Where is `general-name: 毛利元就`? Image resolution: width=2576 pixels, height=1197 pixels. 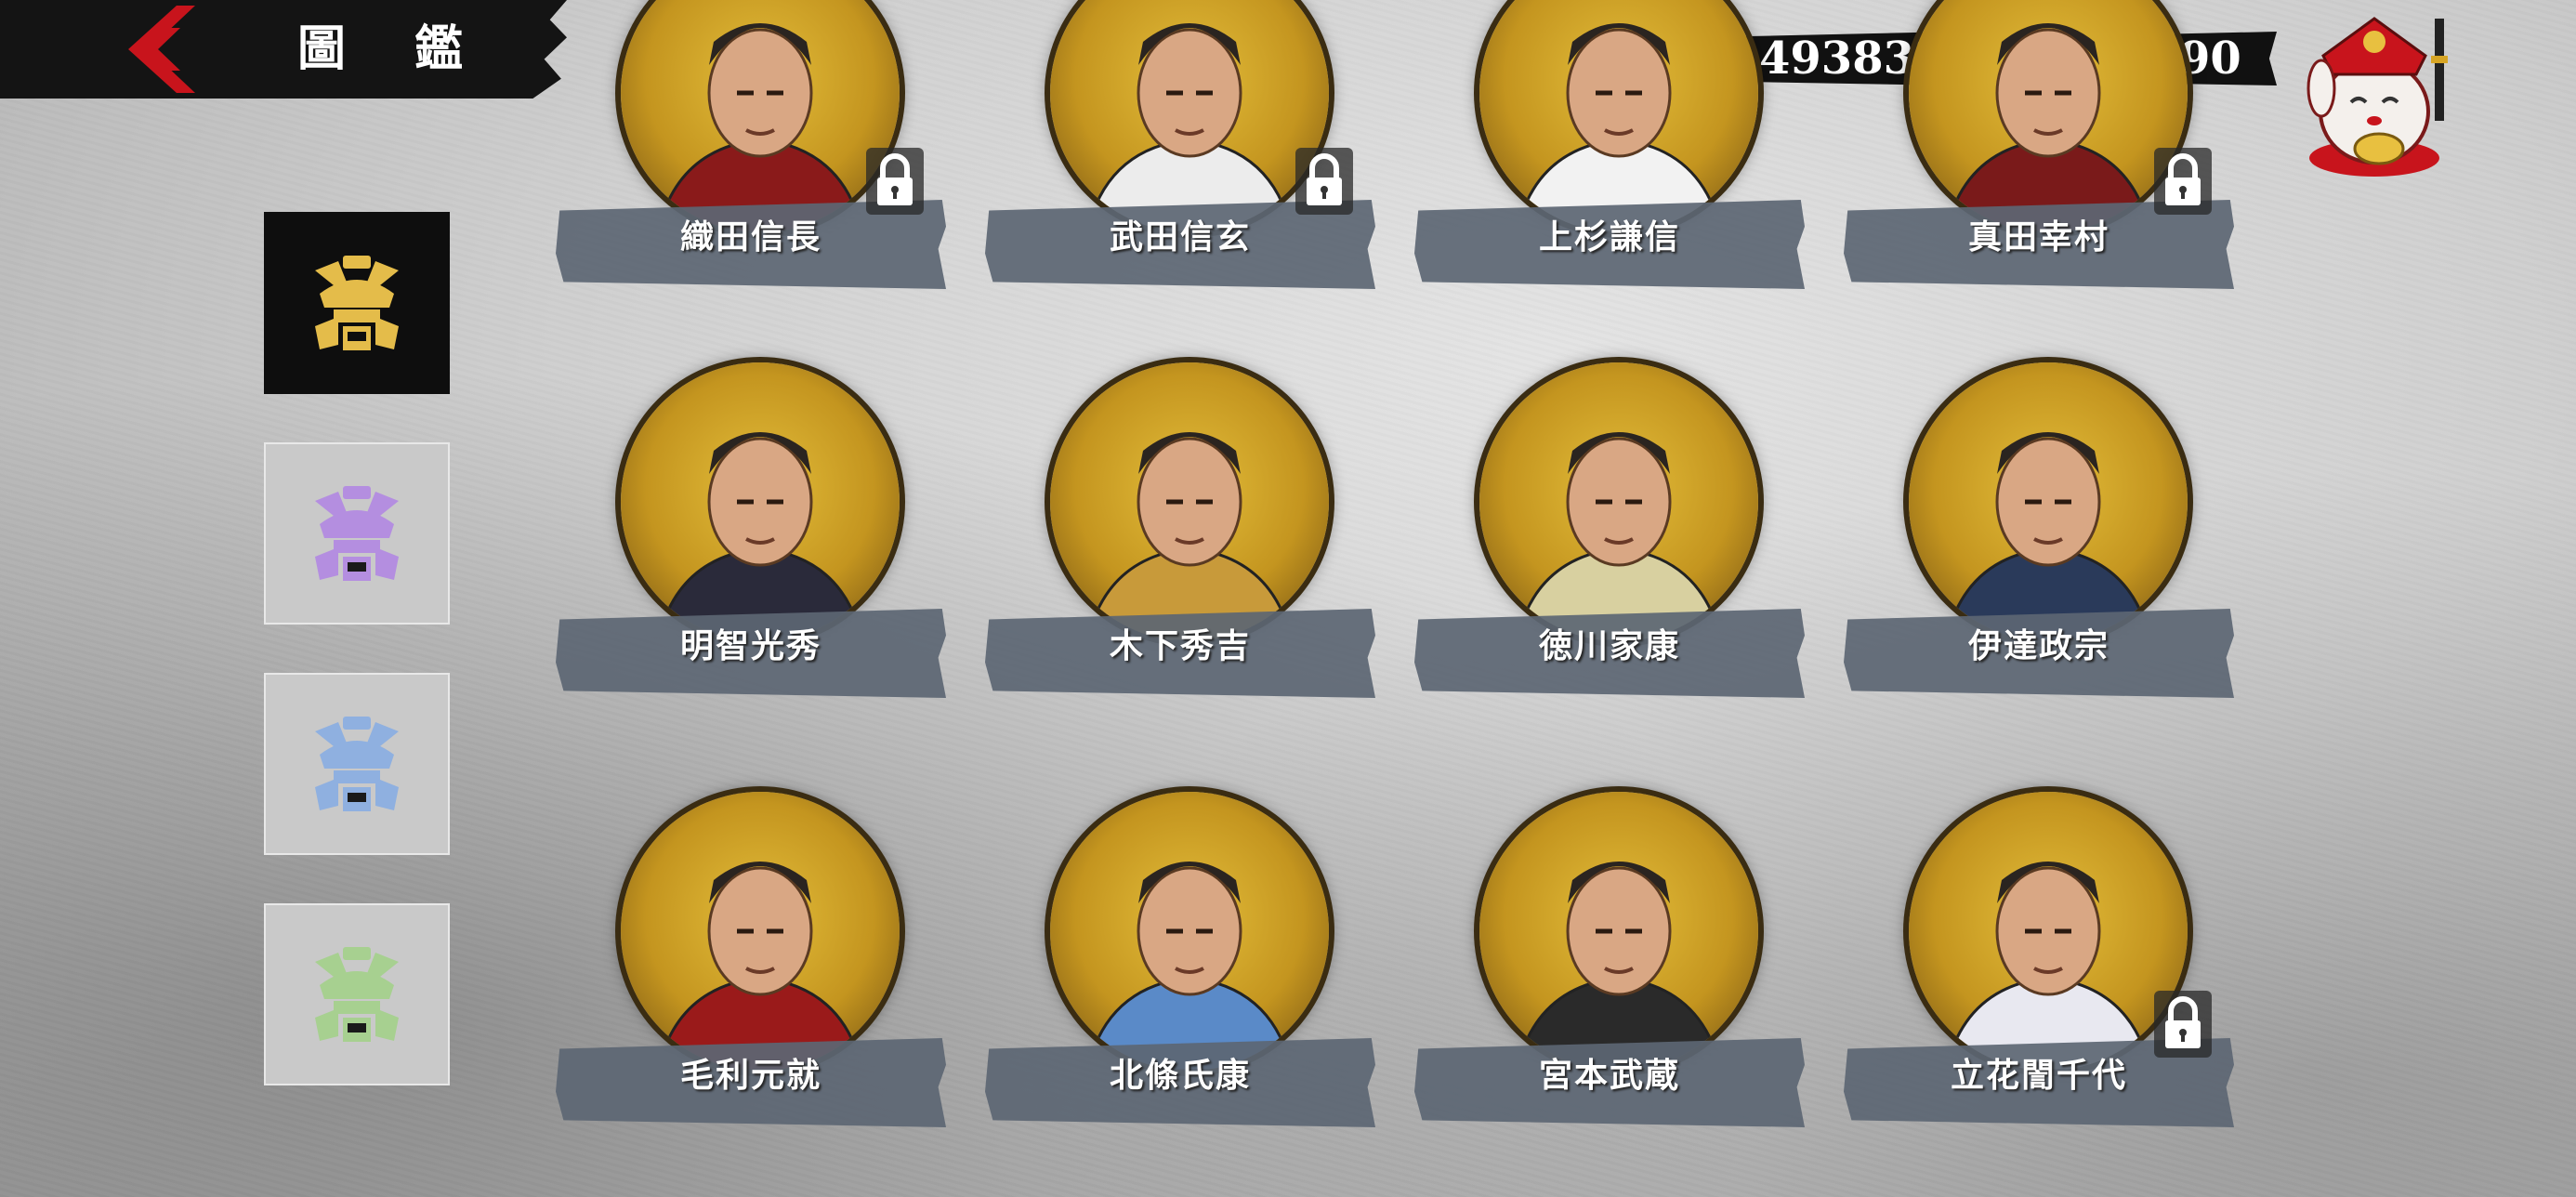
general-name: 毛利元就 is located at coordinates (750, 1075).